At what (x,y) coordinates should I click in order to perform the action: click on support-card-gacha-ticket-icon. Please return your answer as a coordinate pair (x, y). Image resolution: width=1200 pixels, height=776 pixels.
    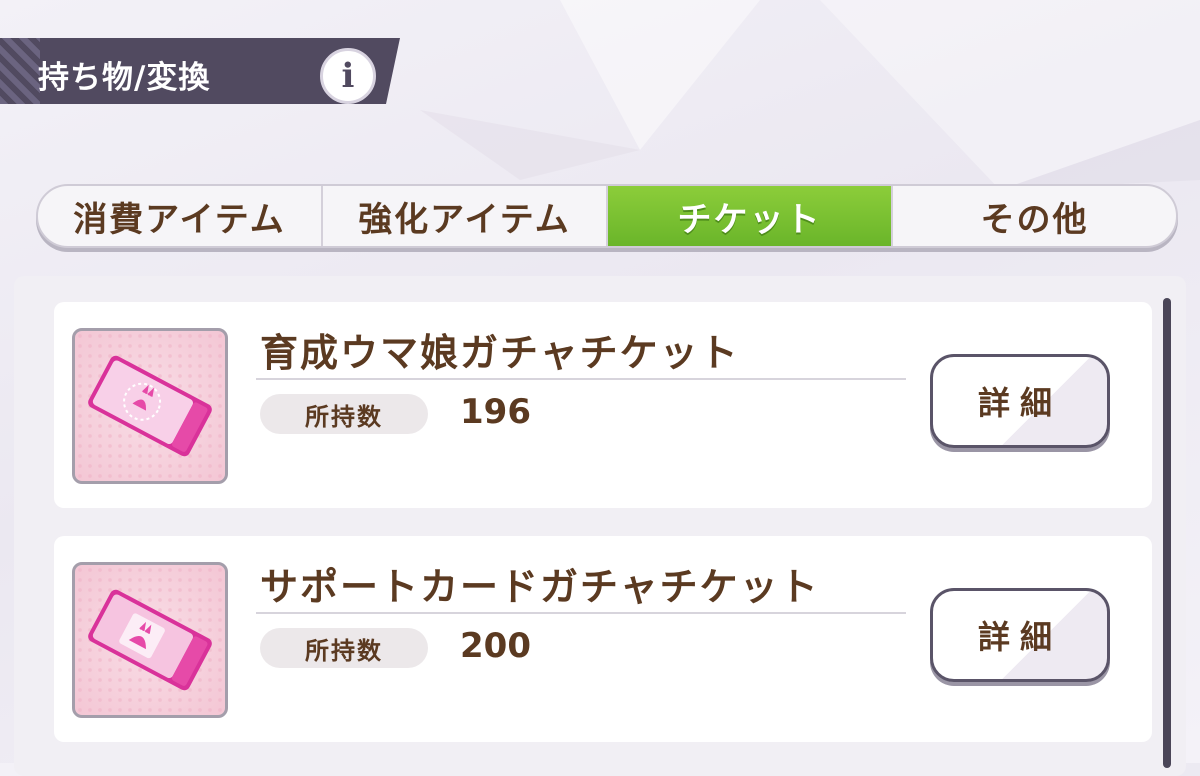
    Looking at the image, I should click on (150, 640).